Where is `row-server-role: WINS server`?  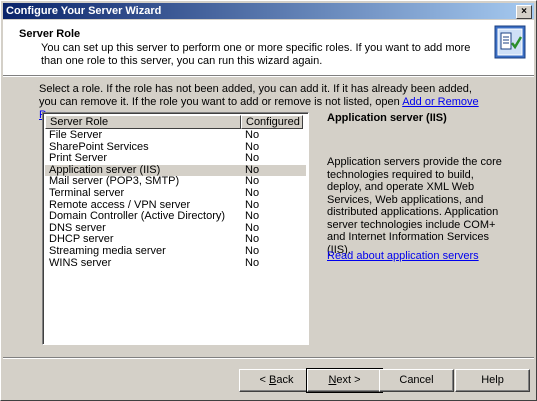
row-server-role: WINS server is located at coordinates (80, 262).